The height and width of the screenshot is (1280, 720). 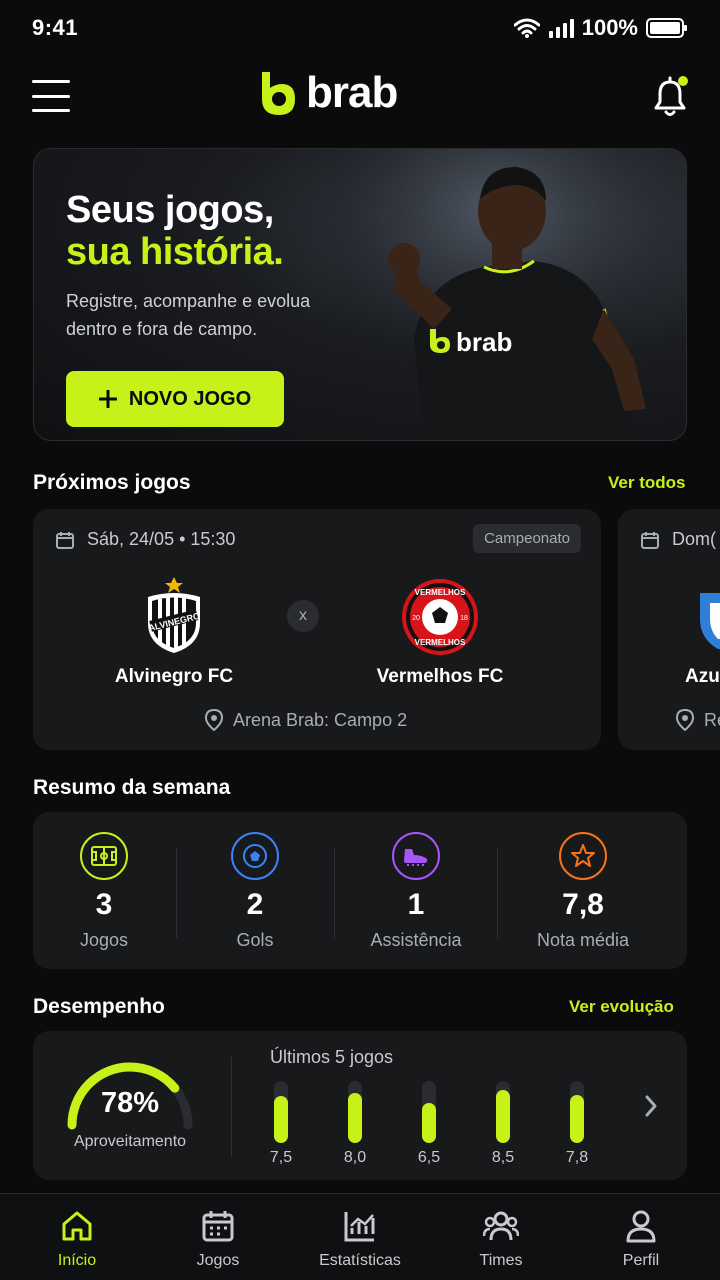 I want to click on app-header: brab, so click(x=360, y=97).